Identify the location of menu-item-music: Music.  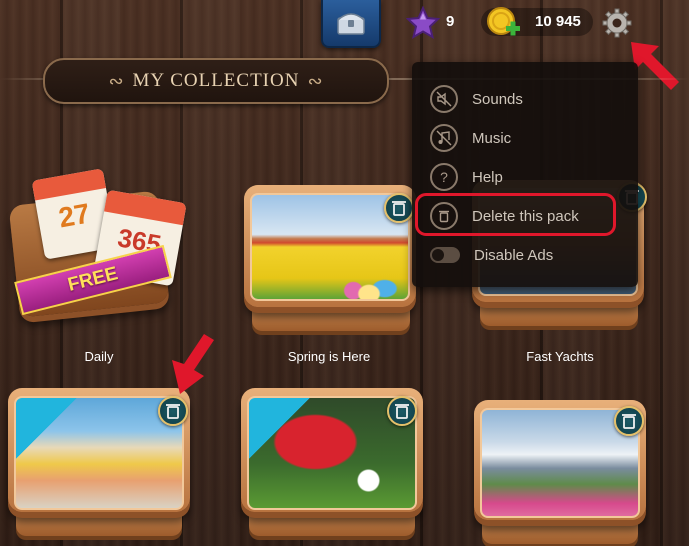
(470, 138).